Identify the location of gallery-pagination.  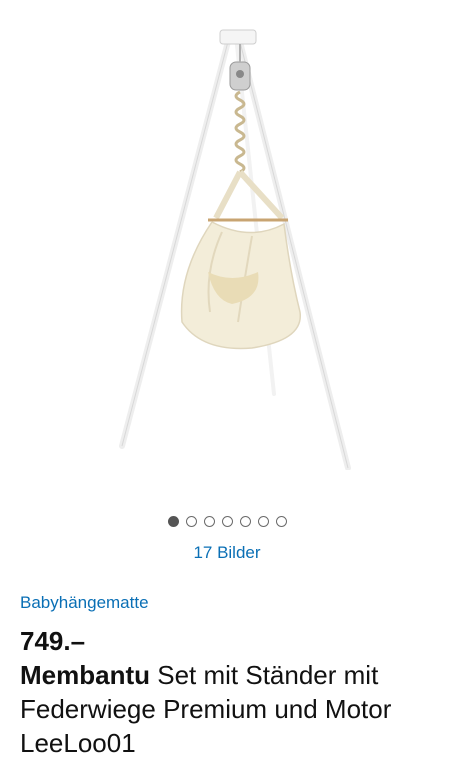
(227, 521).